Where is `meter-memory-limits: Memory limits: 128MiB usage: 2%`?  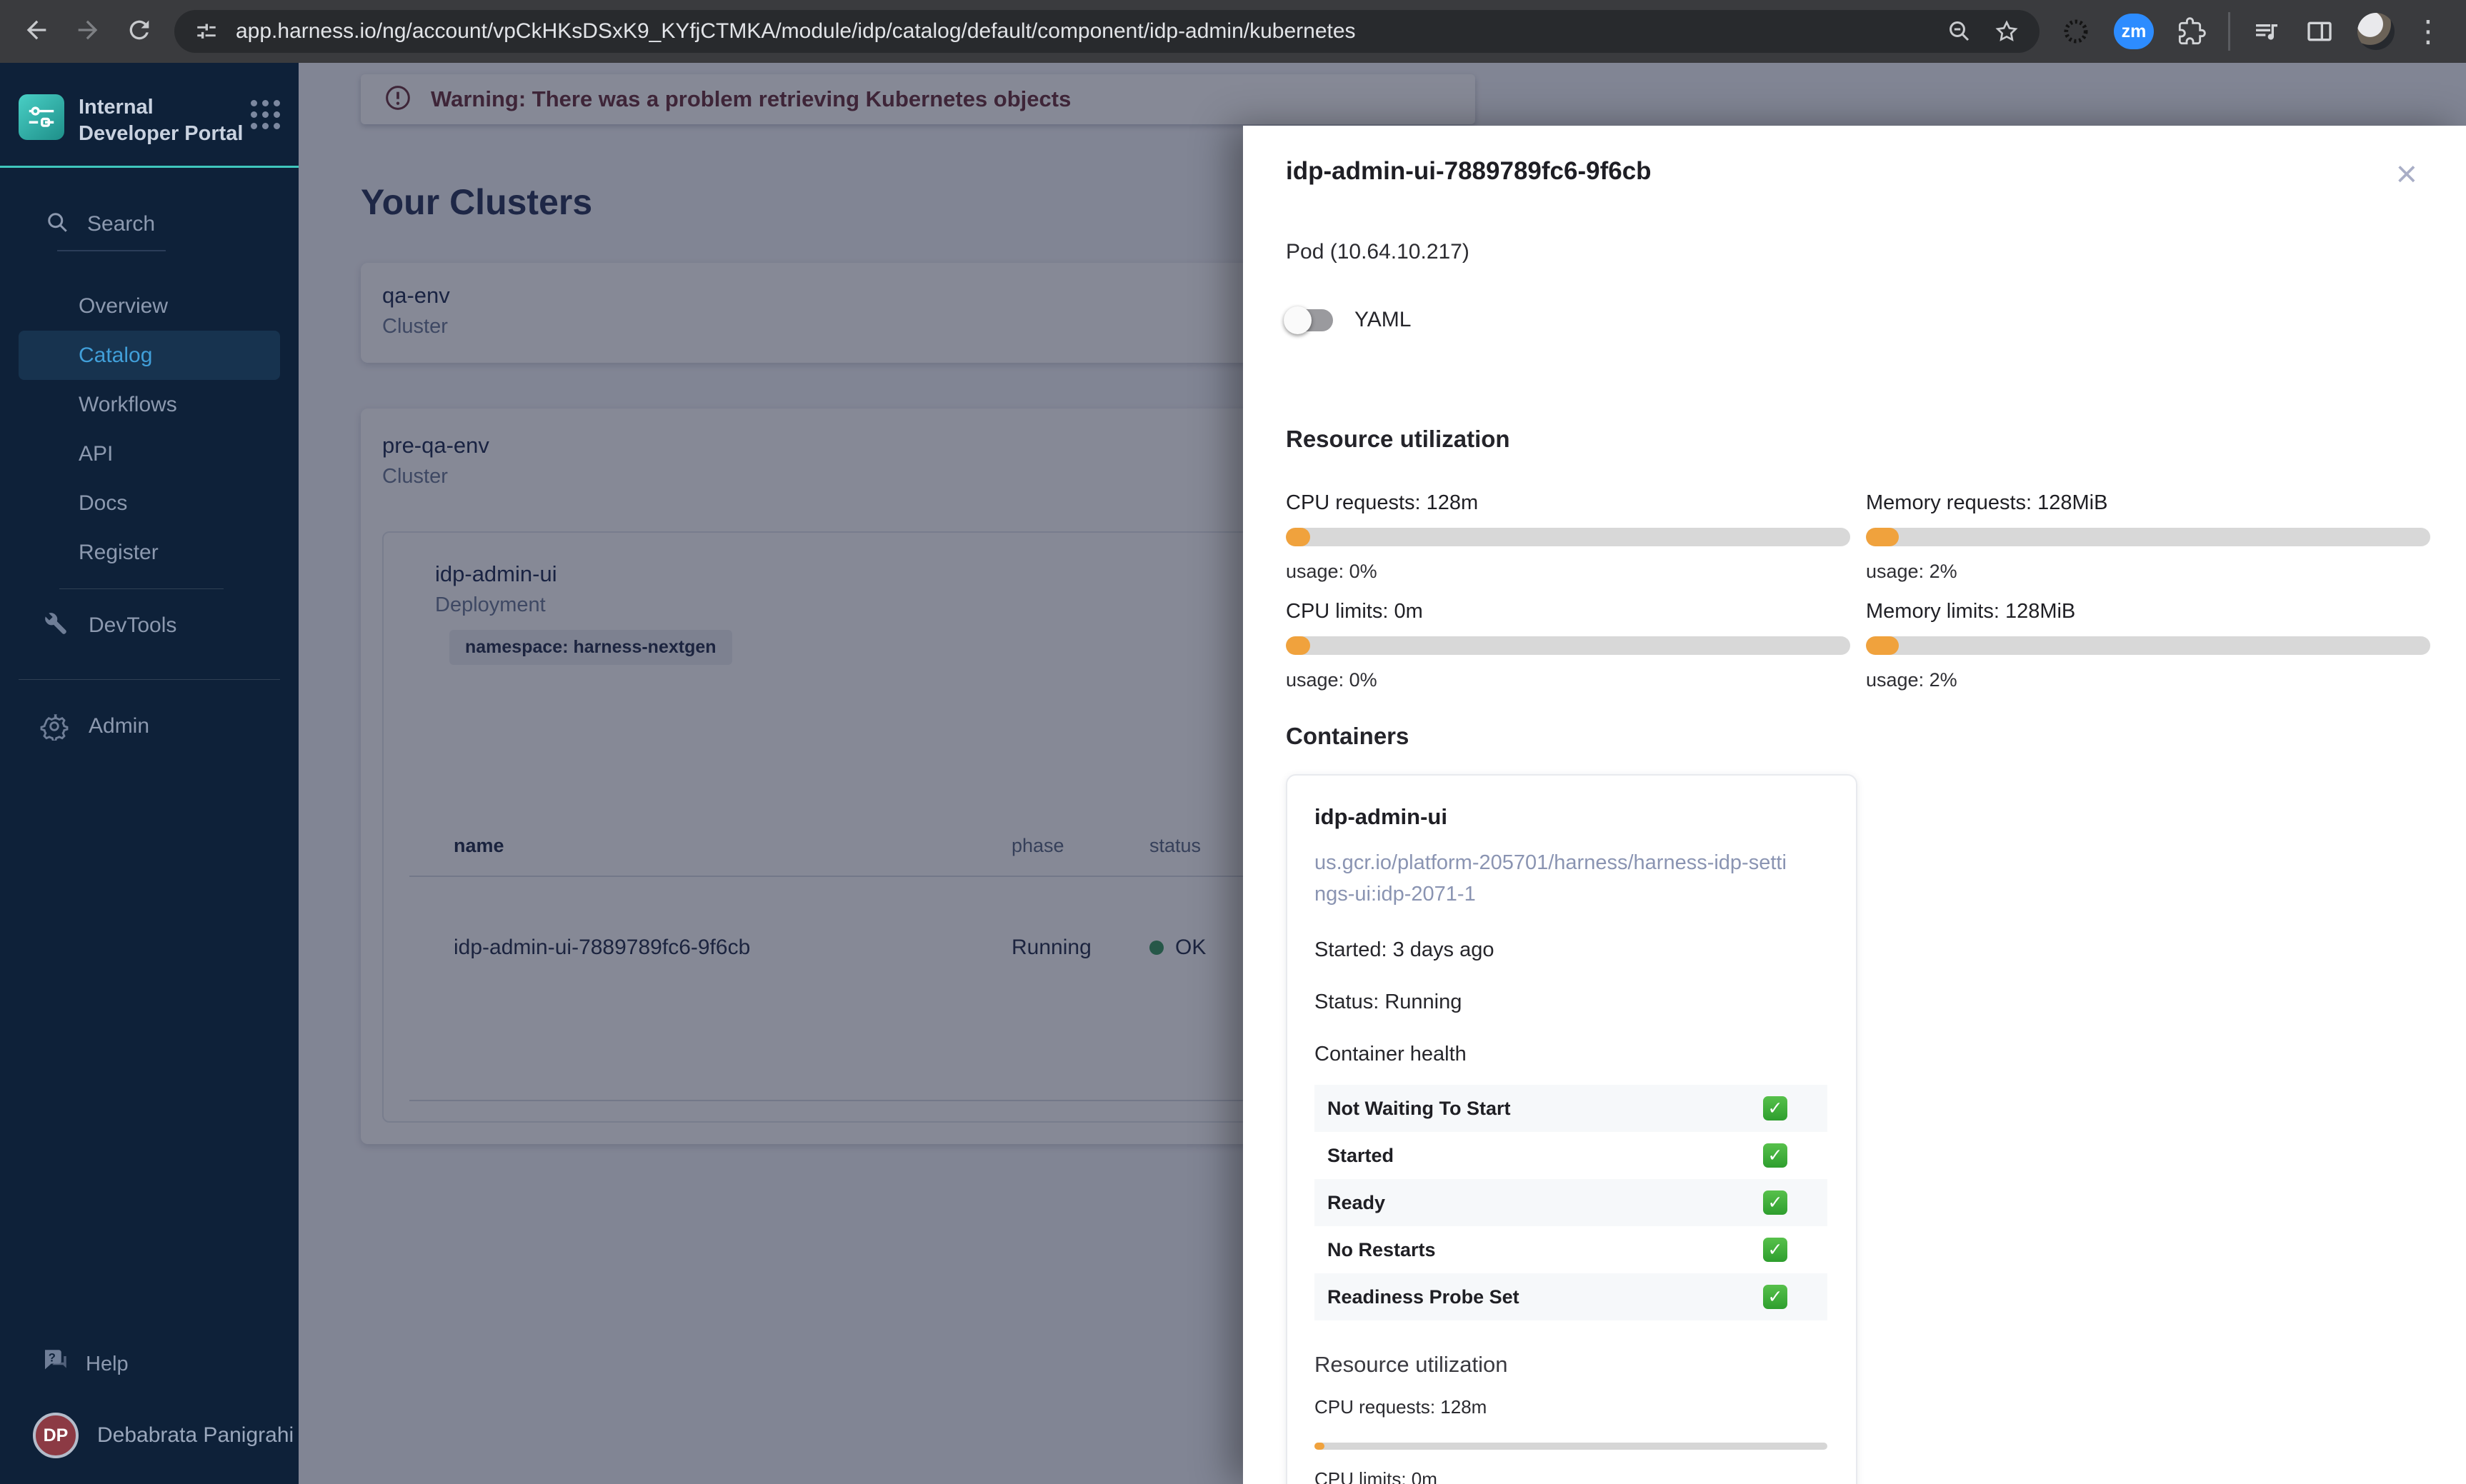
meter-memory-limits: Memory limits: 128MiB usage: 2% is located at coordinates (2148, 649).